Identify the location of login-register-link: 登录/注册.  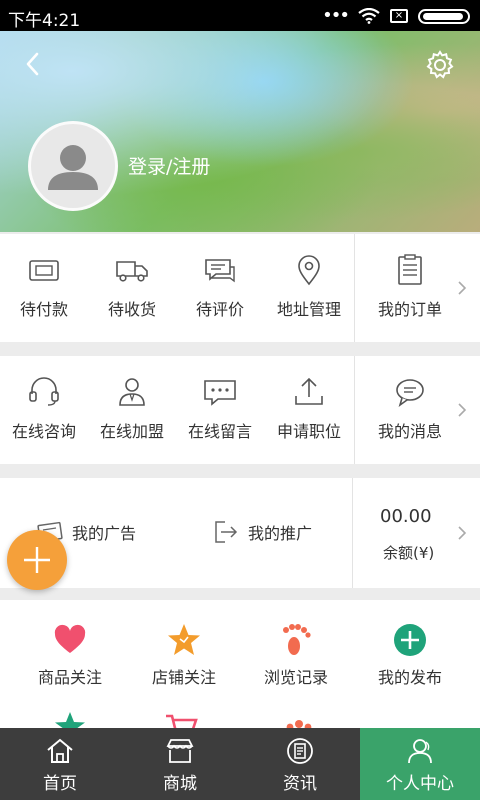
(169, 165).